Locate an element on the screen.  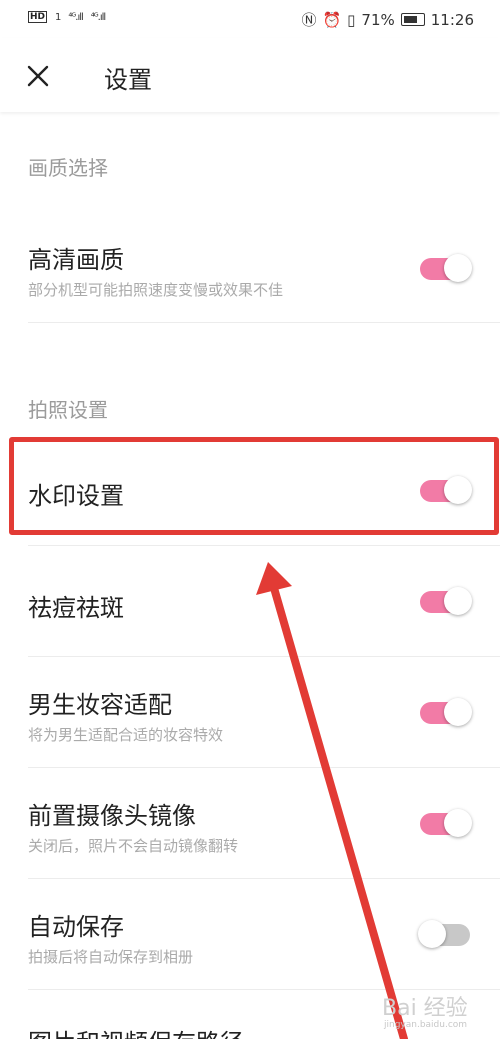
hd-icon: HD is located at coordinates (38, 17).